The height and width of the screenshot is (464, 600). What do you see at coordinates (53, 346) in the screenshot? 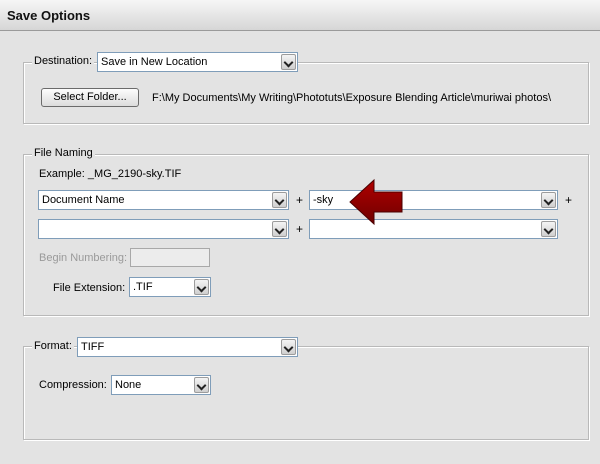
I see `format-label: Format:` at bounding box center [53, 346].